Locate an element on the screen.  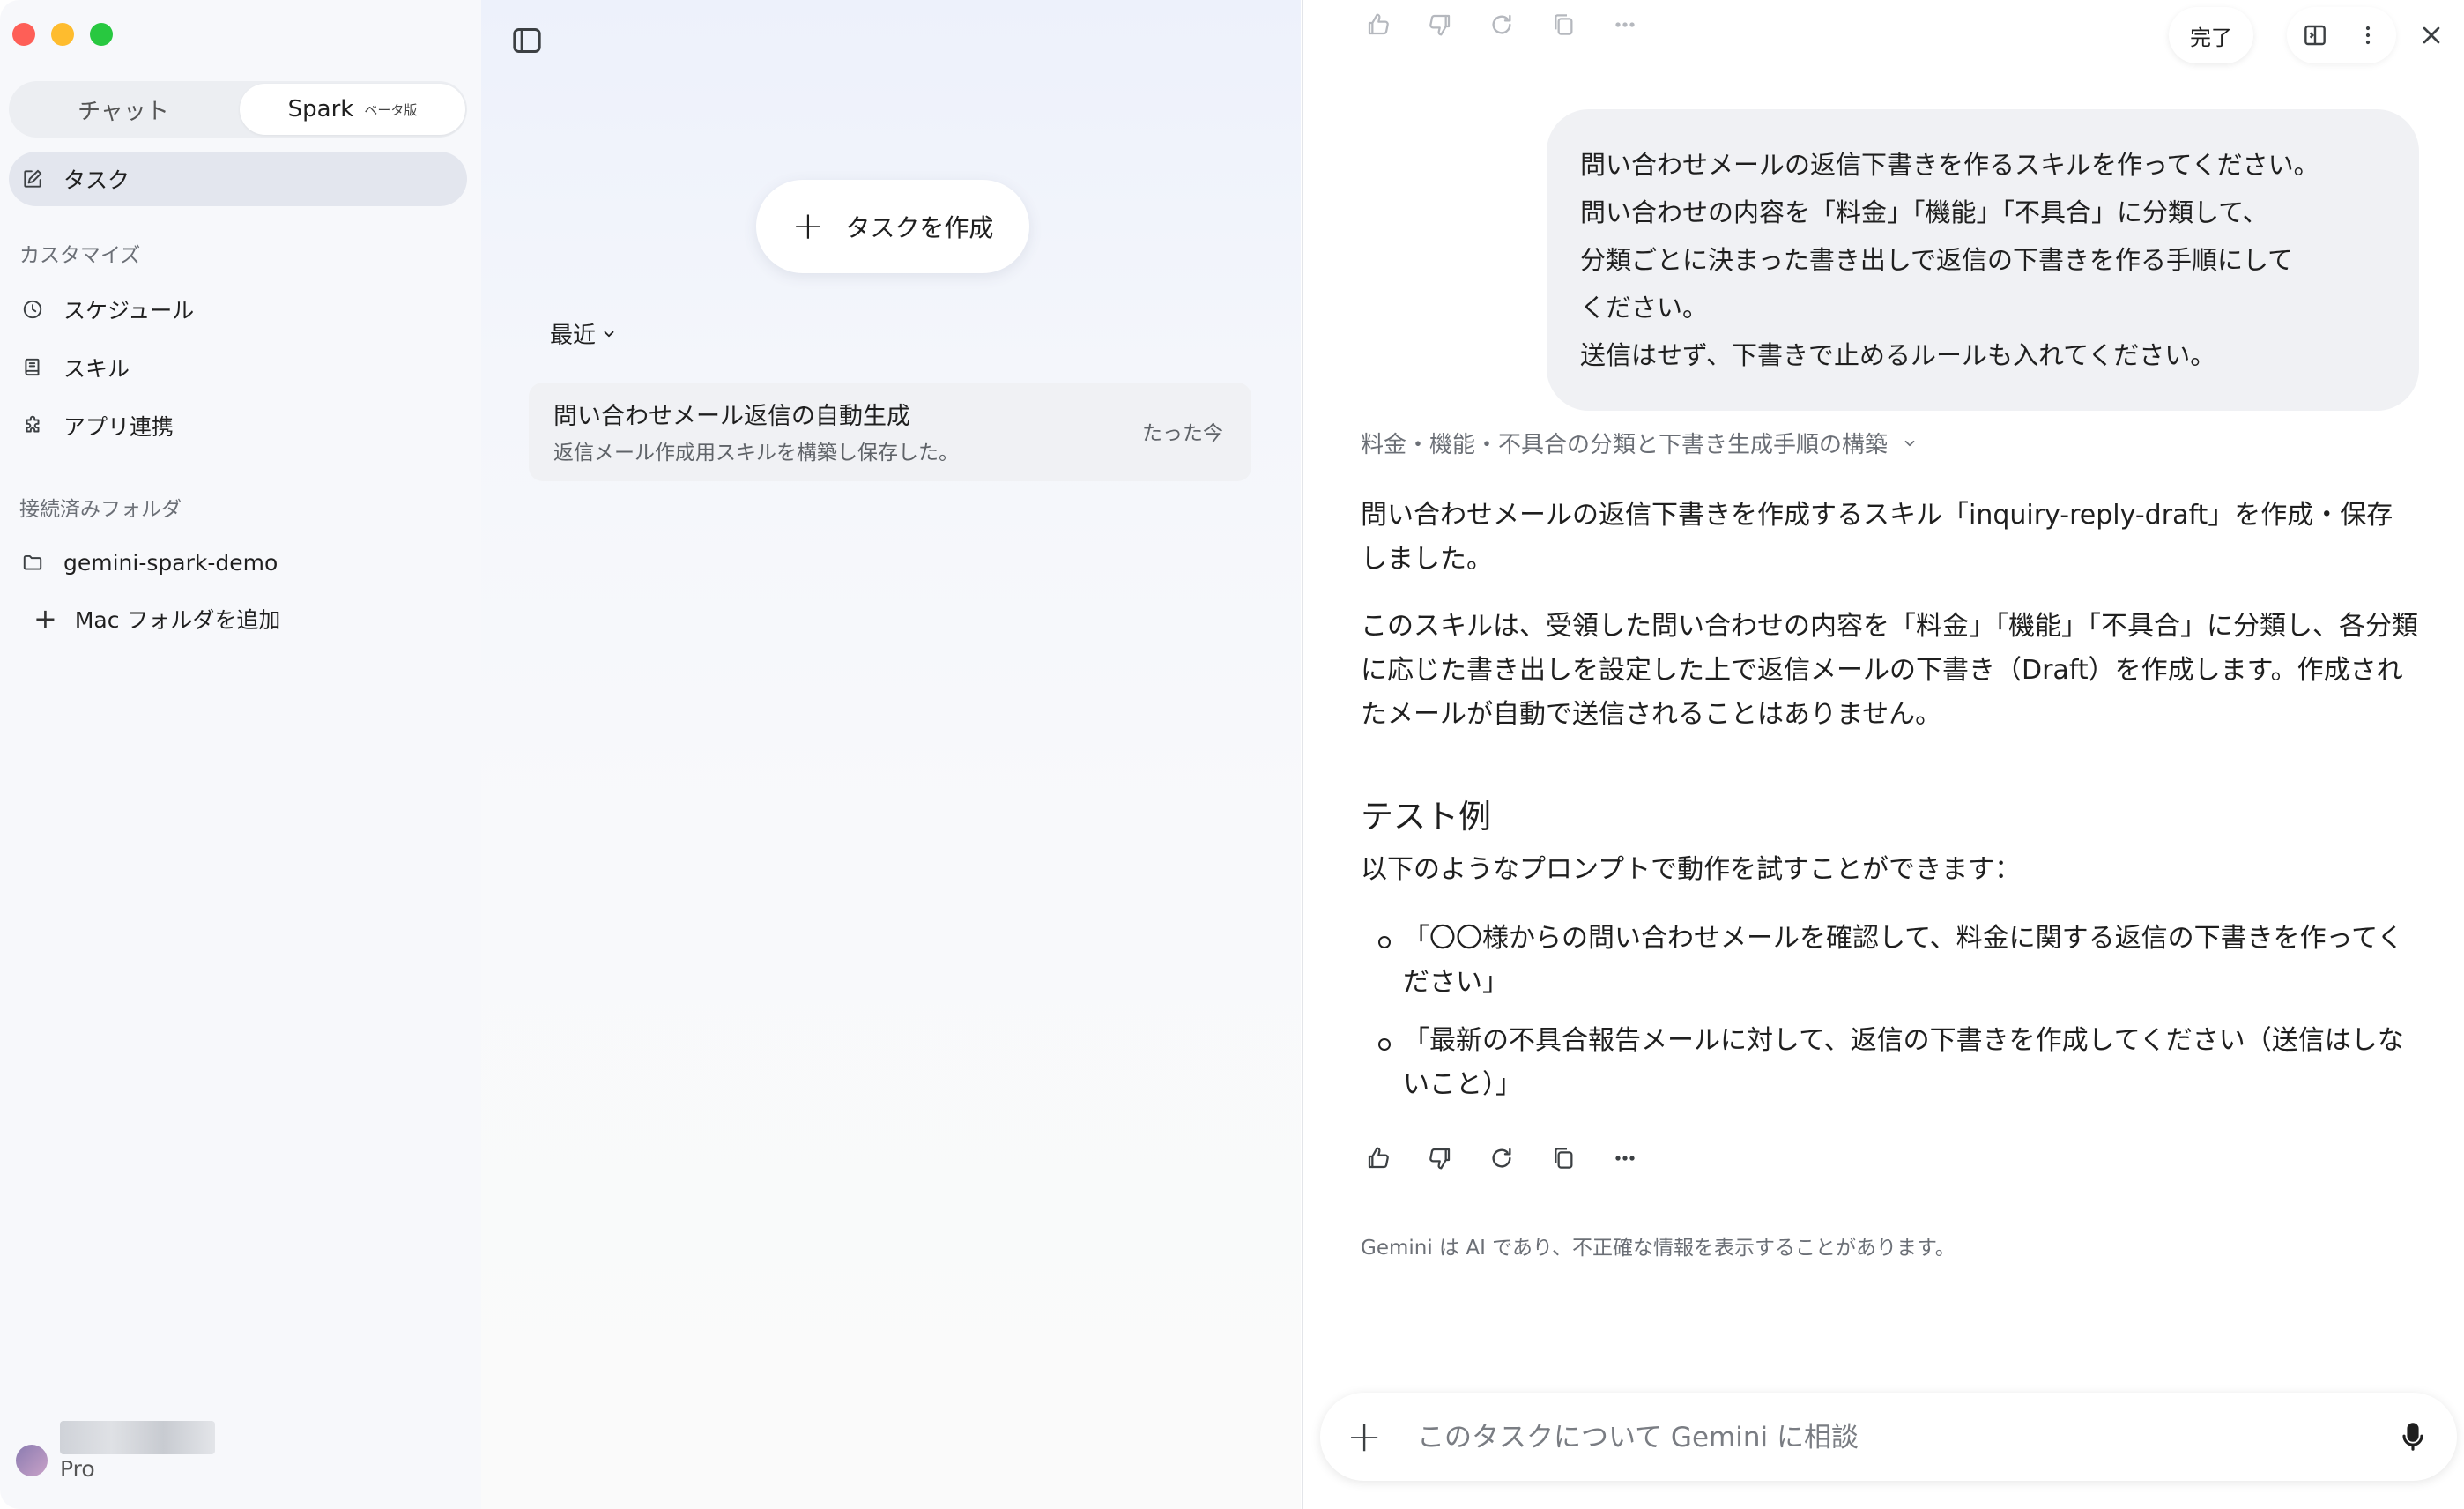
sidebar-item-label: タスク is located at coordinates (96, 180).